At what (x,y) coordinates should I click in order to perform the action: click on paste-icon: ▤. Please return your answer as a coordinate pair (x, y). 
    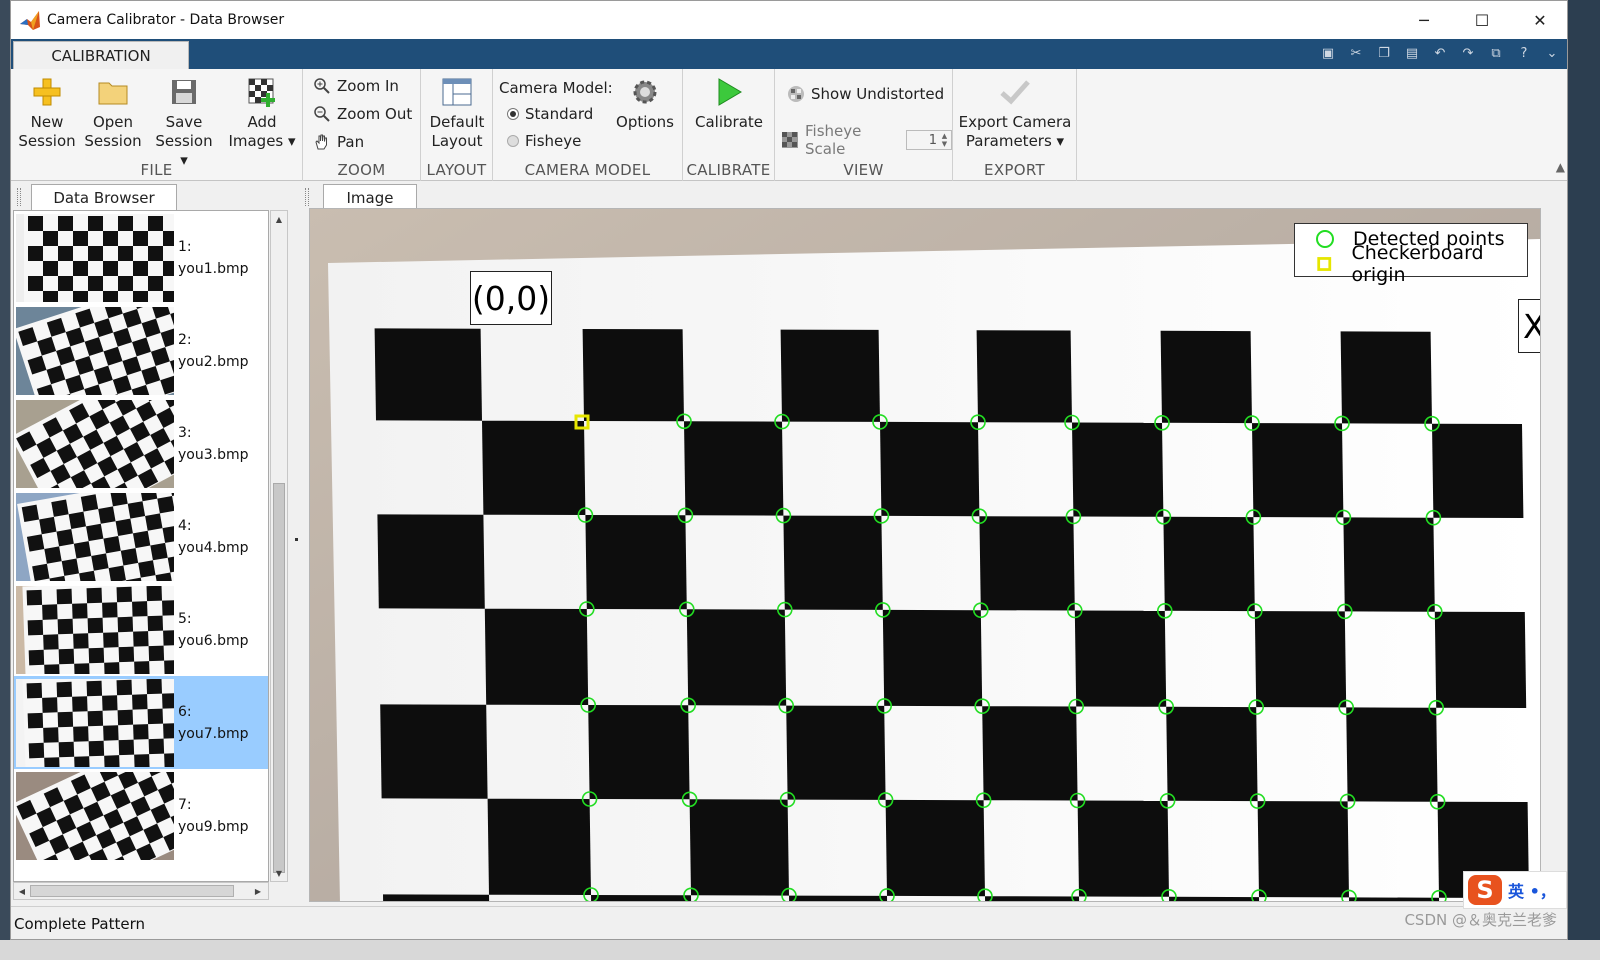
    Looking at the image, I should click on (1412, 53).